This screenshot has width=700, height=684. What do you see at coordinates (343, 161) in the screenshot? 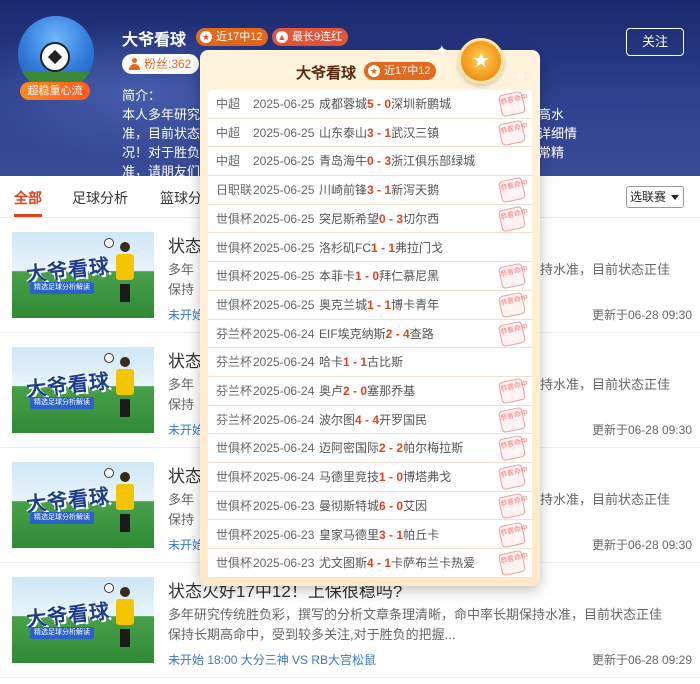
I see `result-home: 青岛海牛` at bounding box center [343, 161].